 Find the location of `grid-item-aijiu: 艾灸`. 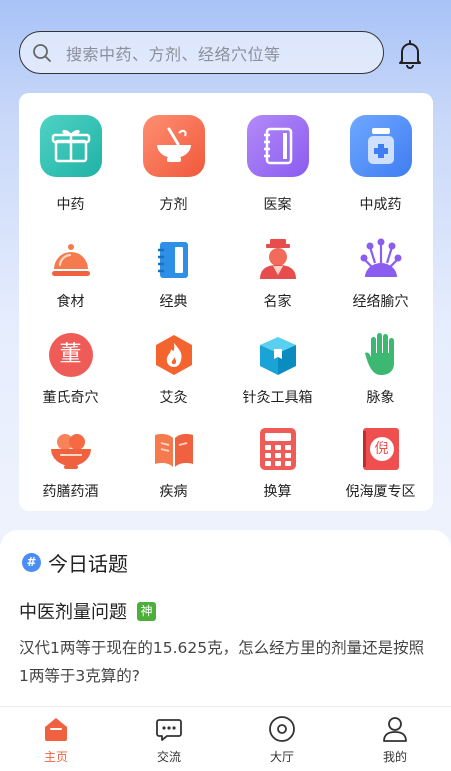

grid-item-aijiu: 艾灸 is located at coordinates (173, 376).